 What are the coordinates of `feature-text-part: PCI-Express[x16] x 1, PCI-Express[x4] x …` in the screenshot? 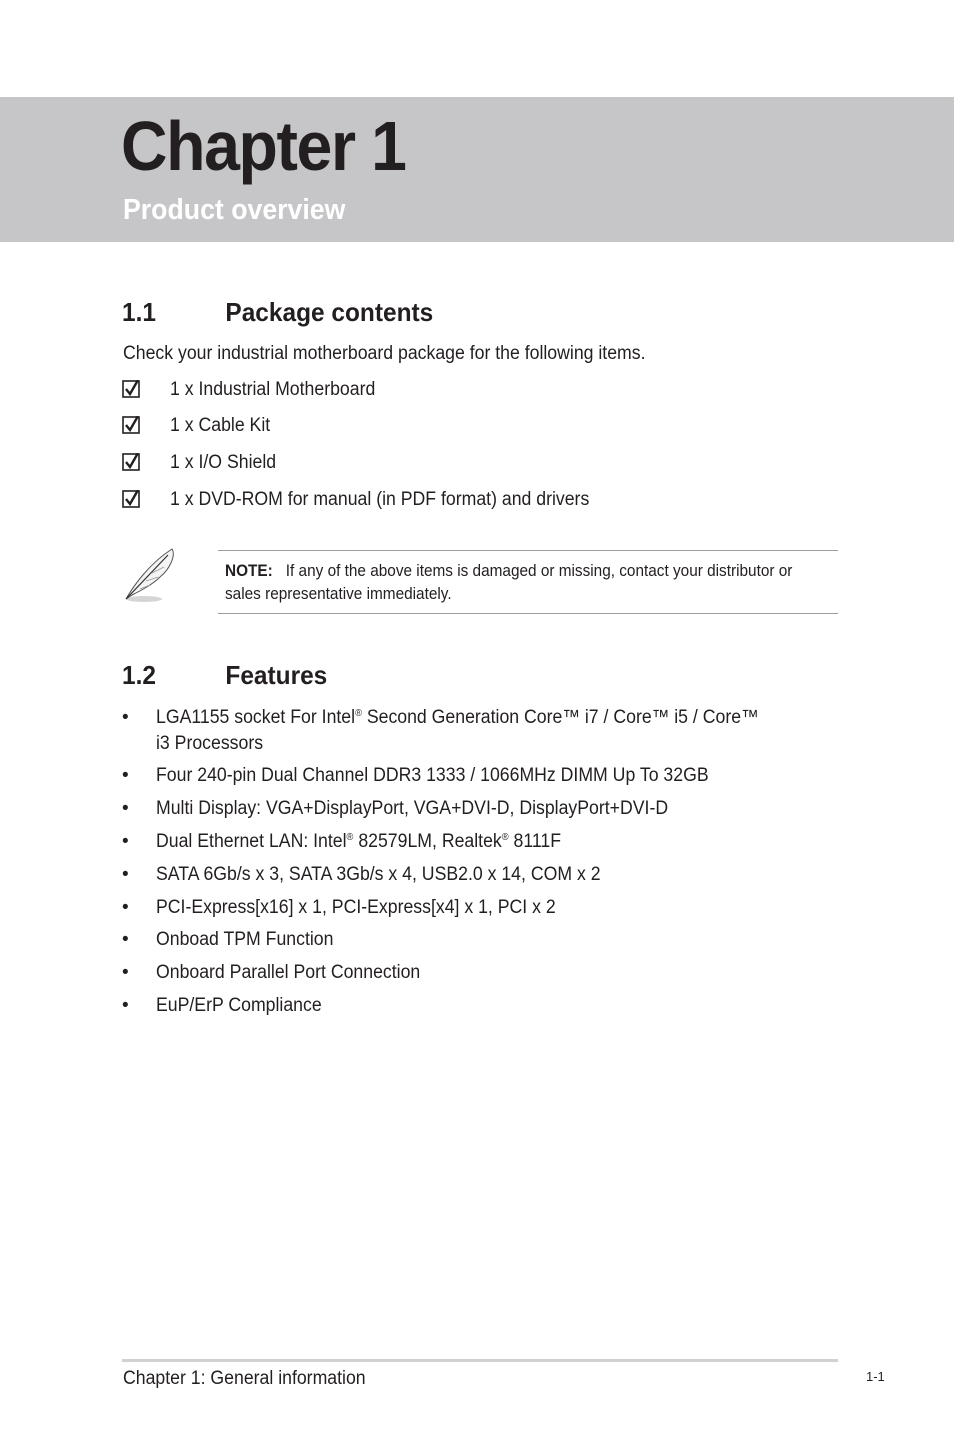 It's located at (356, 907).